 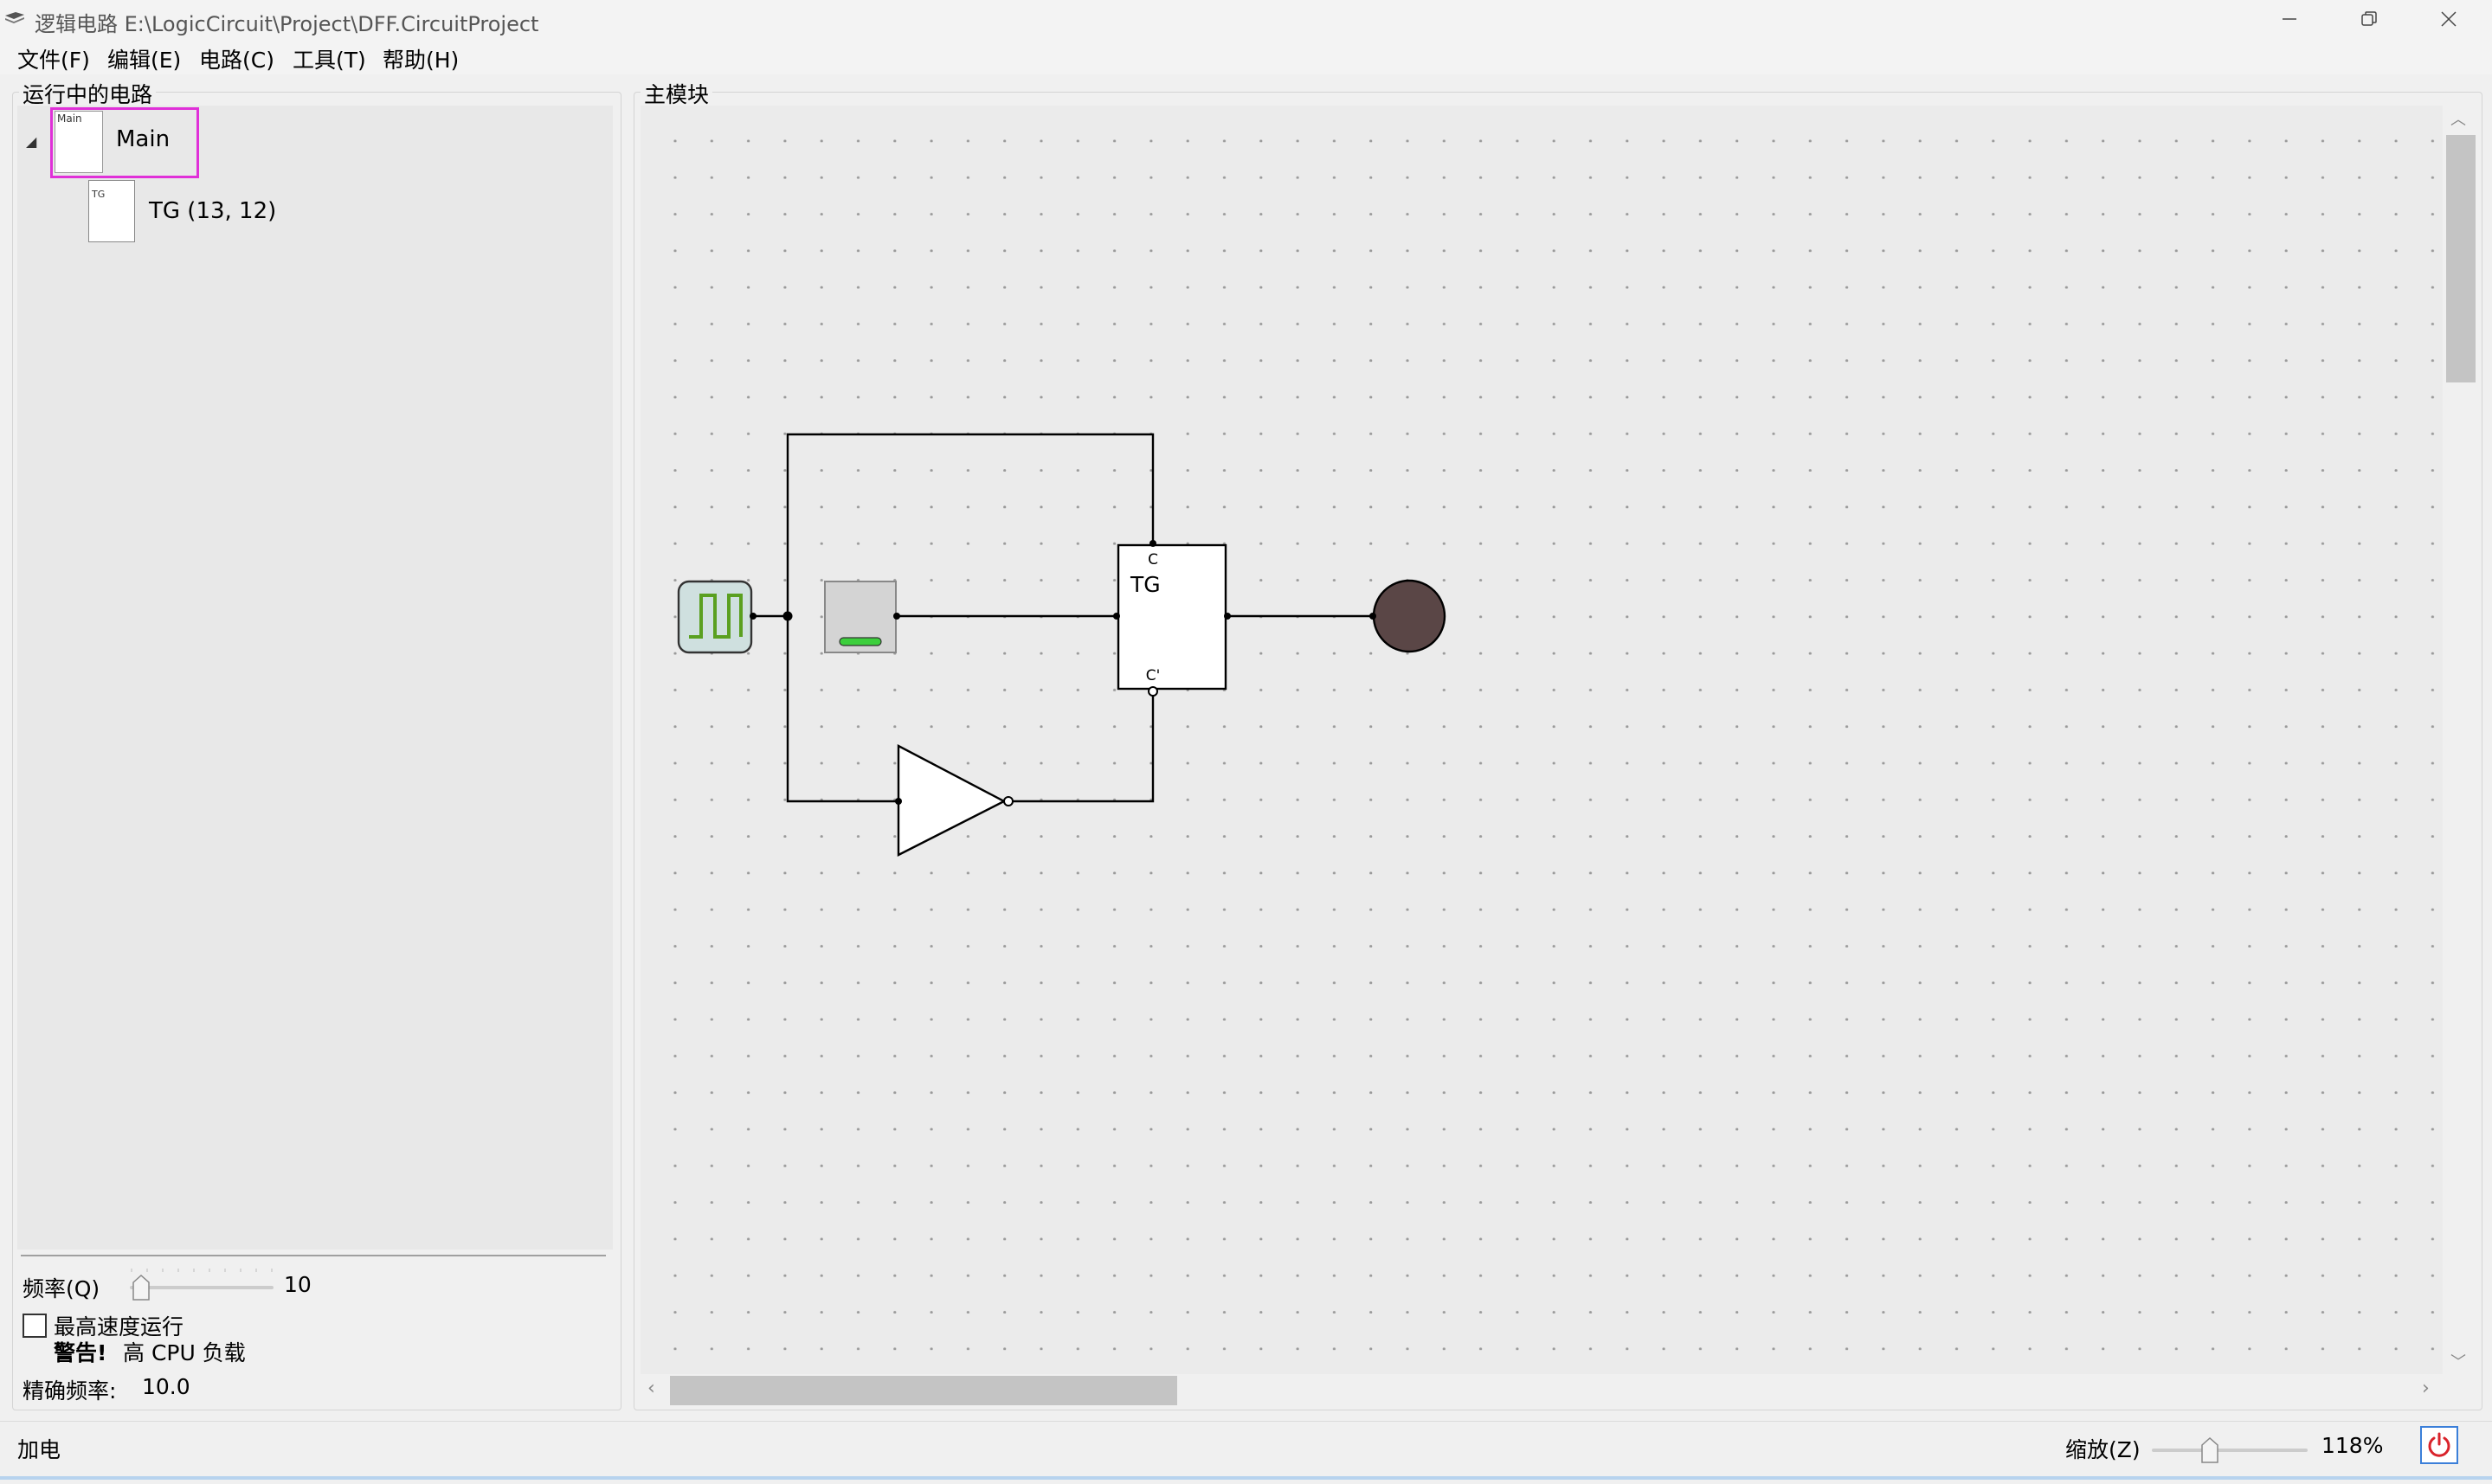 I want to click on max-speed-checkbox, so click(x=35, y=1326).